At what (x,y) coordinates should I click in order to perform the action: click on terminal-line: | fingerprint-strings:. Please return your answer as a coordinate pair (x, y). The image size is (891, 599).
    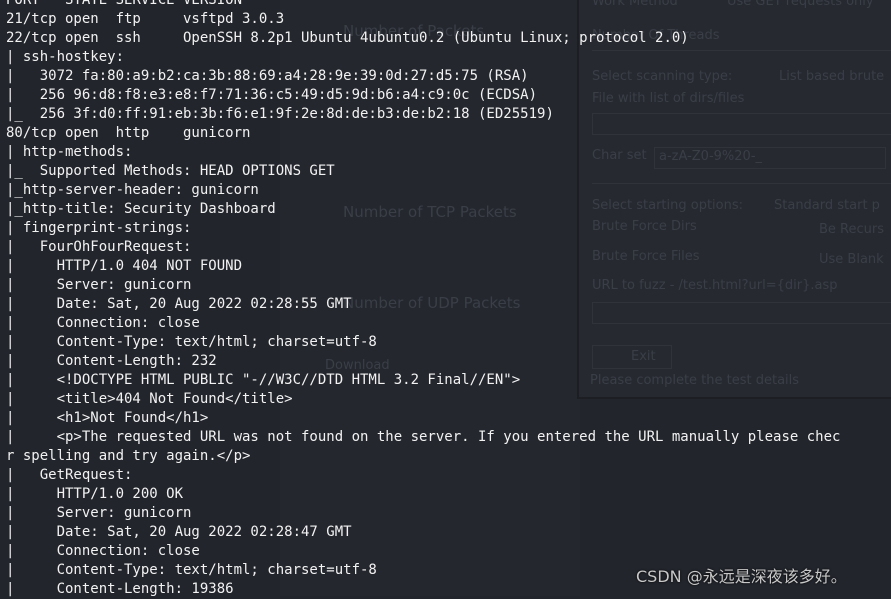
    Looking at the image, I should click on (103, 228).